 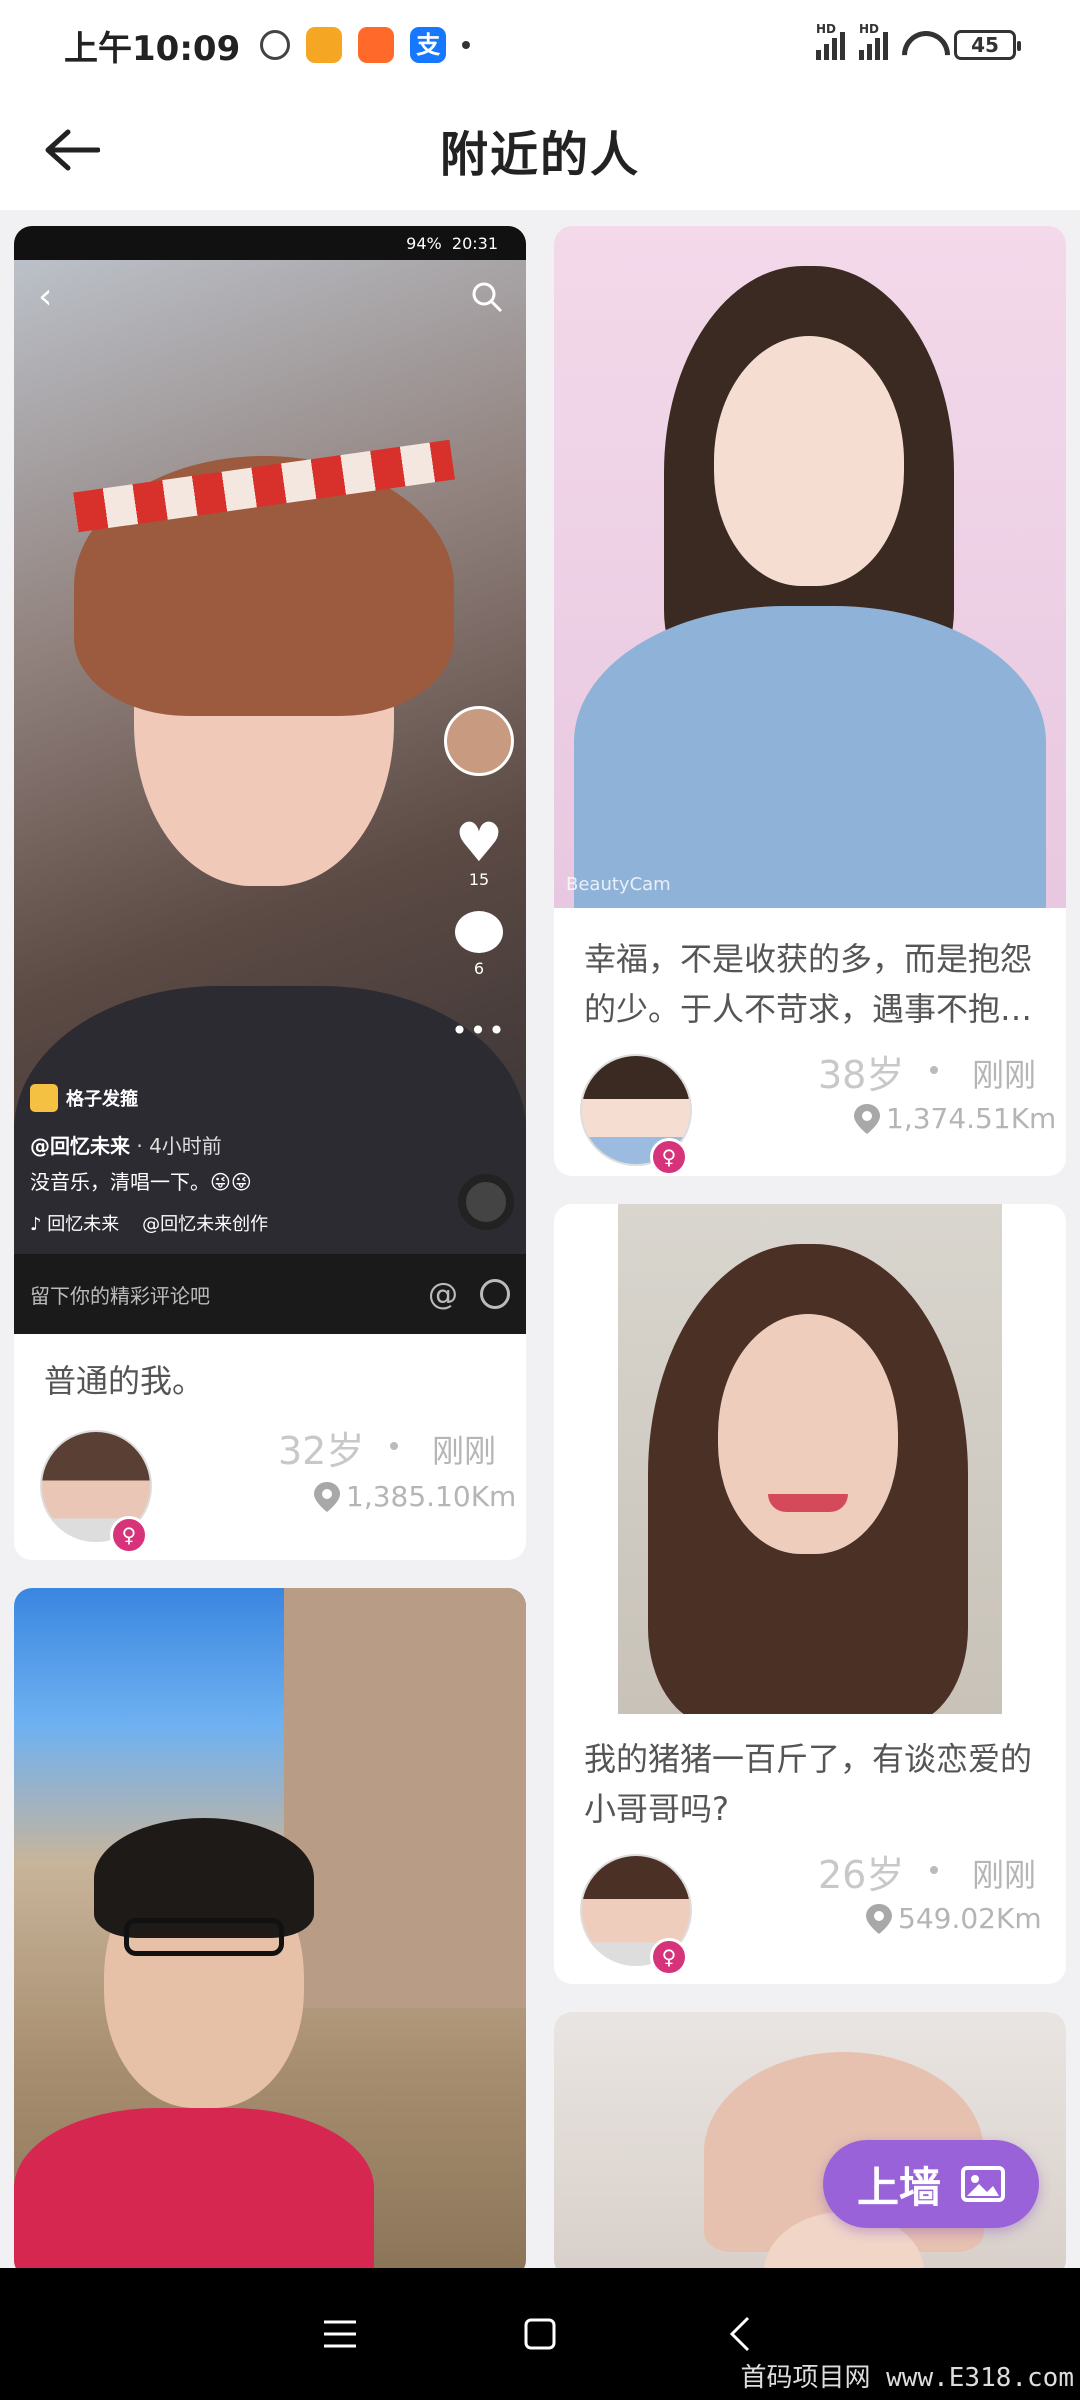 What do you see at coordinates (376, 45) in the screenshot?
I see `shopping-app-icon` at bounding box center [376, 45].